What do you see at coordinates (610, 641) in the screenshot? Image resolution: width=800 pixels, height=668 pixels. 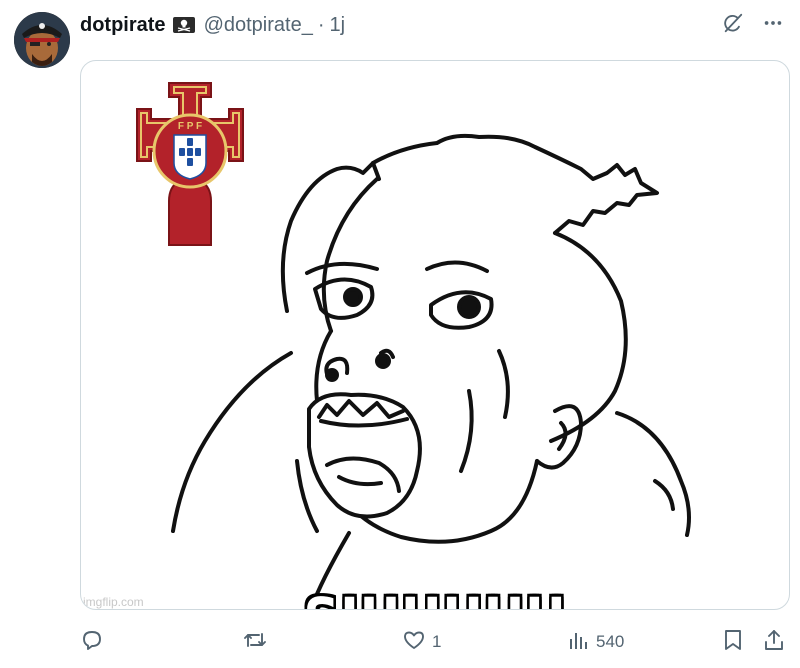 I see `views-count: 540` at bounding box center [610, 641].